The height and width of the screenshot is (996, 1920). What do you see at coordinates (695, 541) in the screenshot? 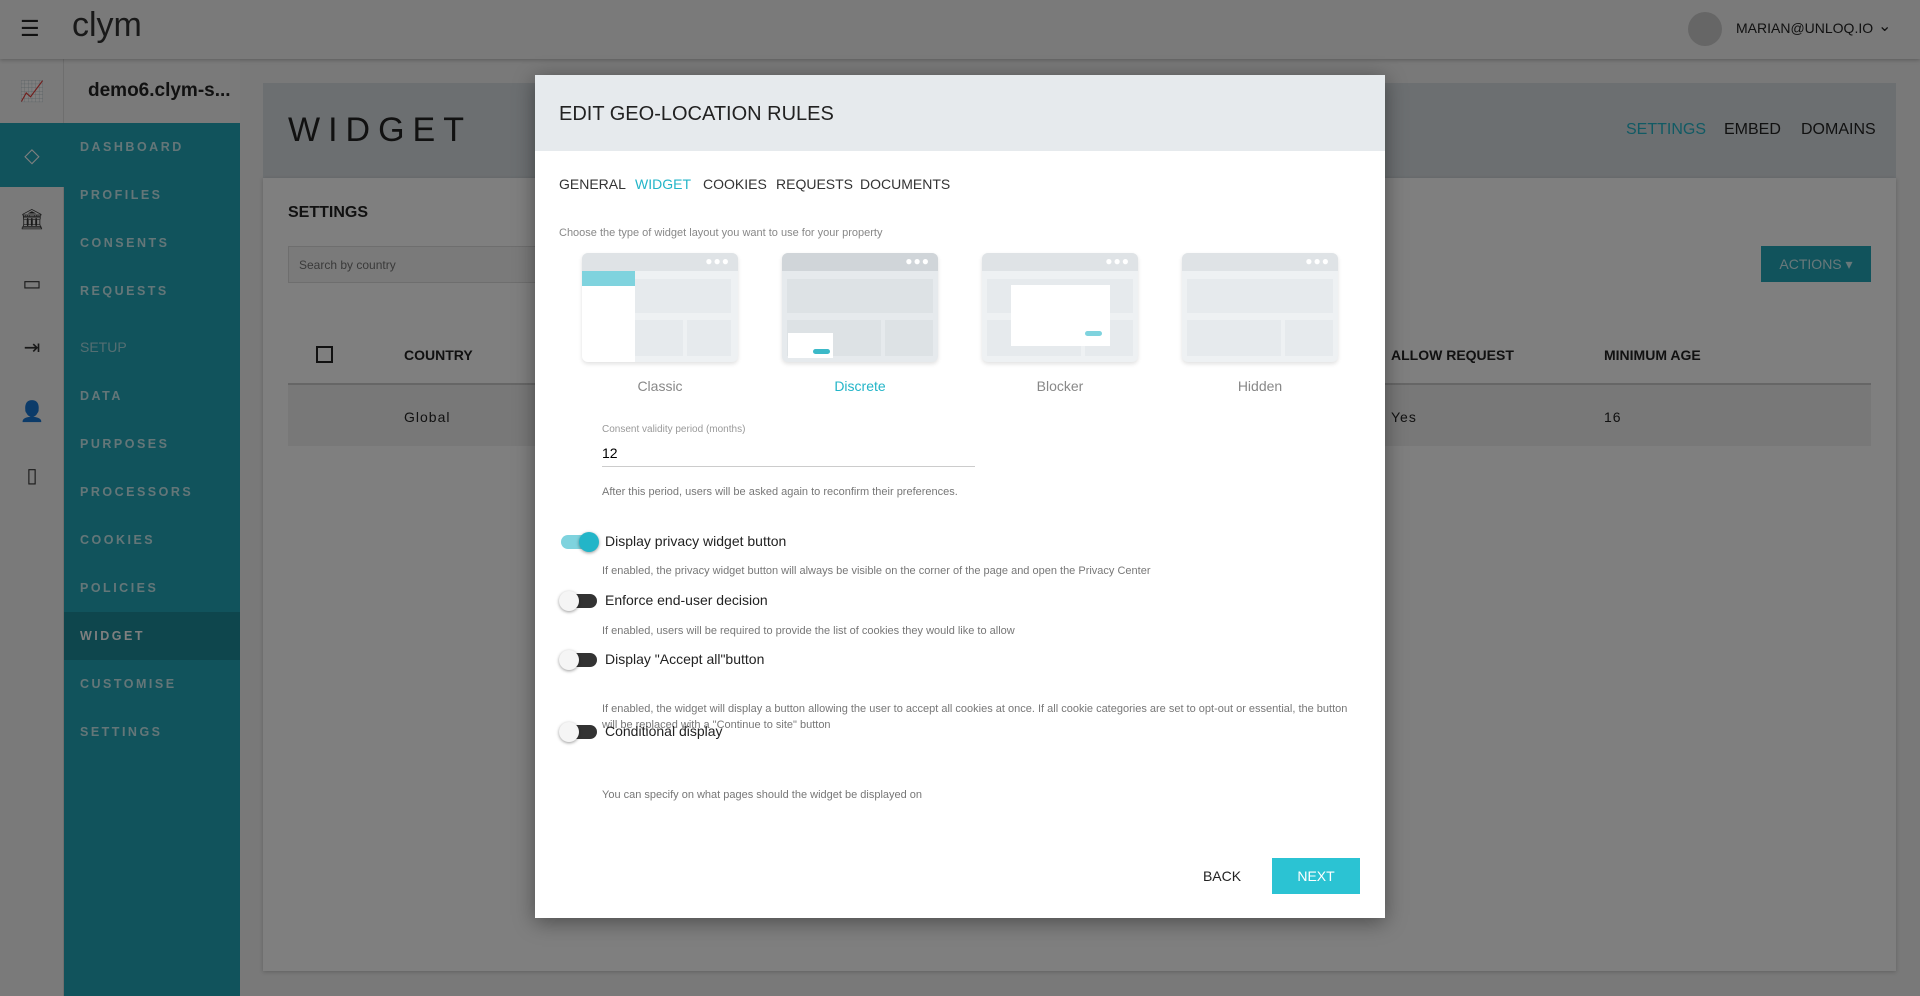
I see `toggle-label: Display privacy widget button` at bounding box center [695, 541].